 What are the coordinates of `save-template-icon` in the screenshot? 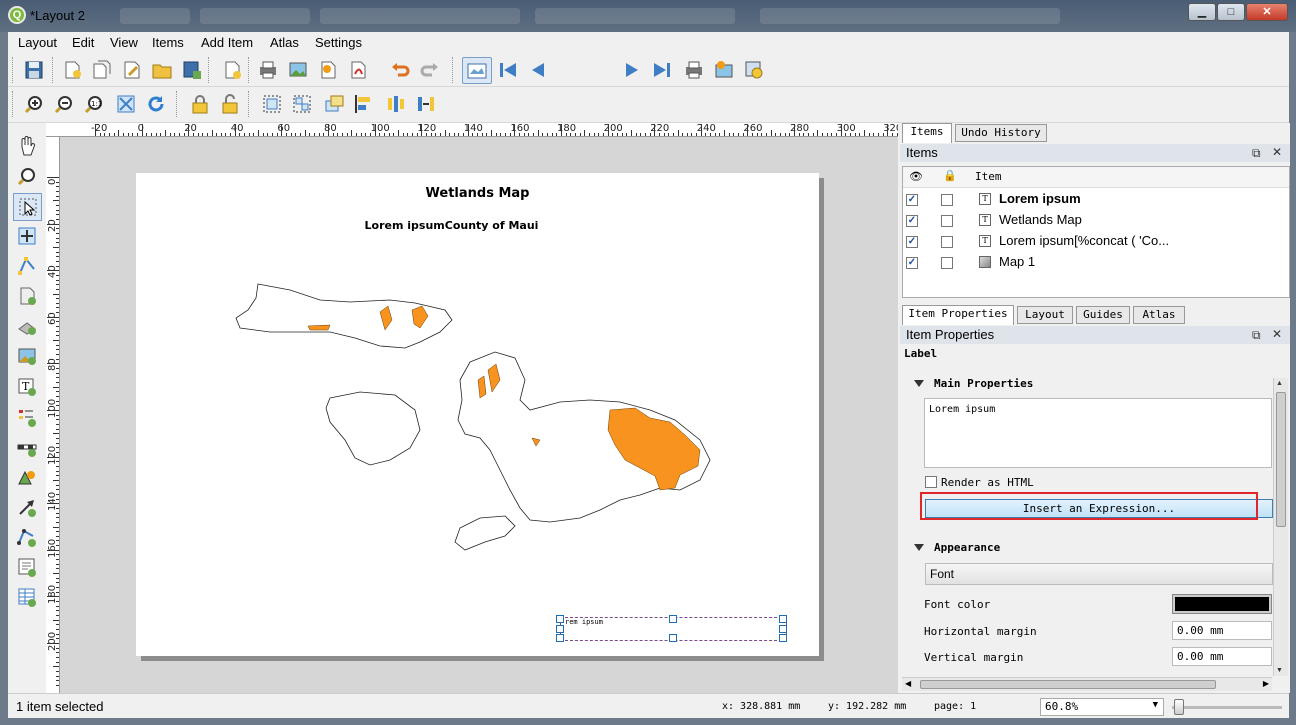 It's located at (192, 70).